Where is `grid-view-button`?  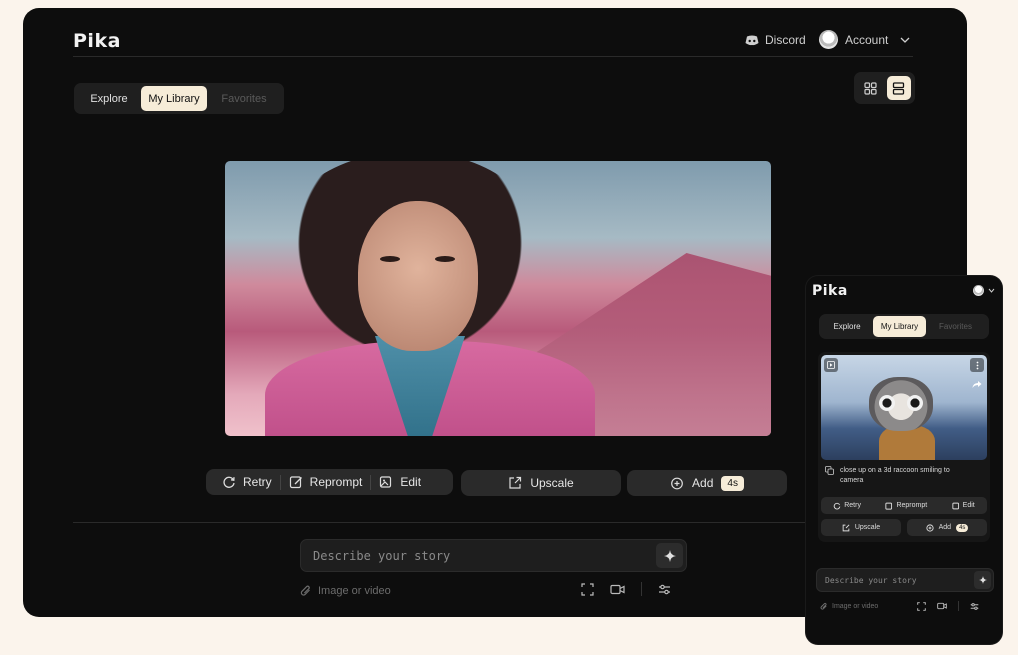 grid-view-button is located at coordinates (870, 88).